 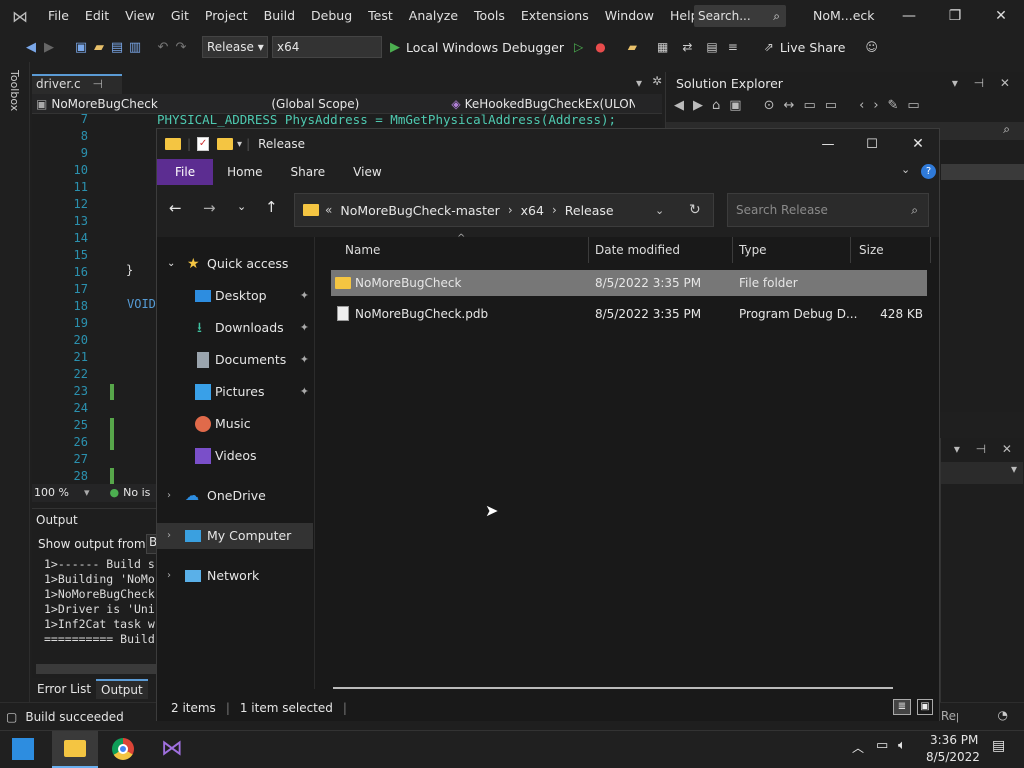 What do you see at coordinates (828, 210) in the screenshot?
I see `explorer-search-box: Search Release ⌕` at bounding box center [828, 210].